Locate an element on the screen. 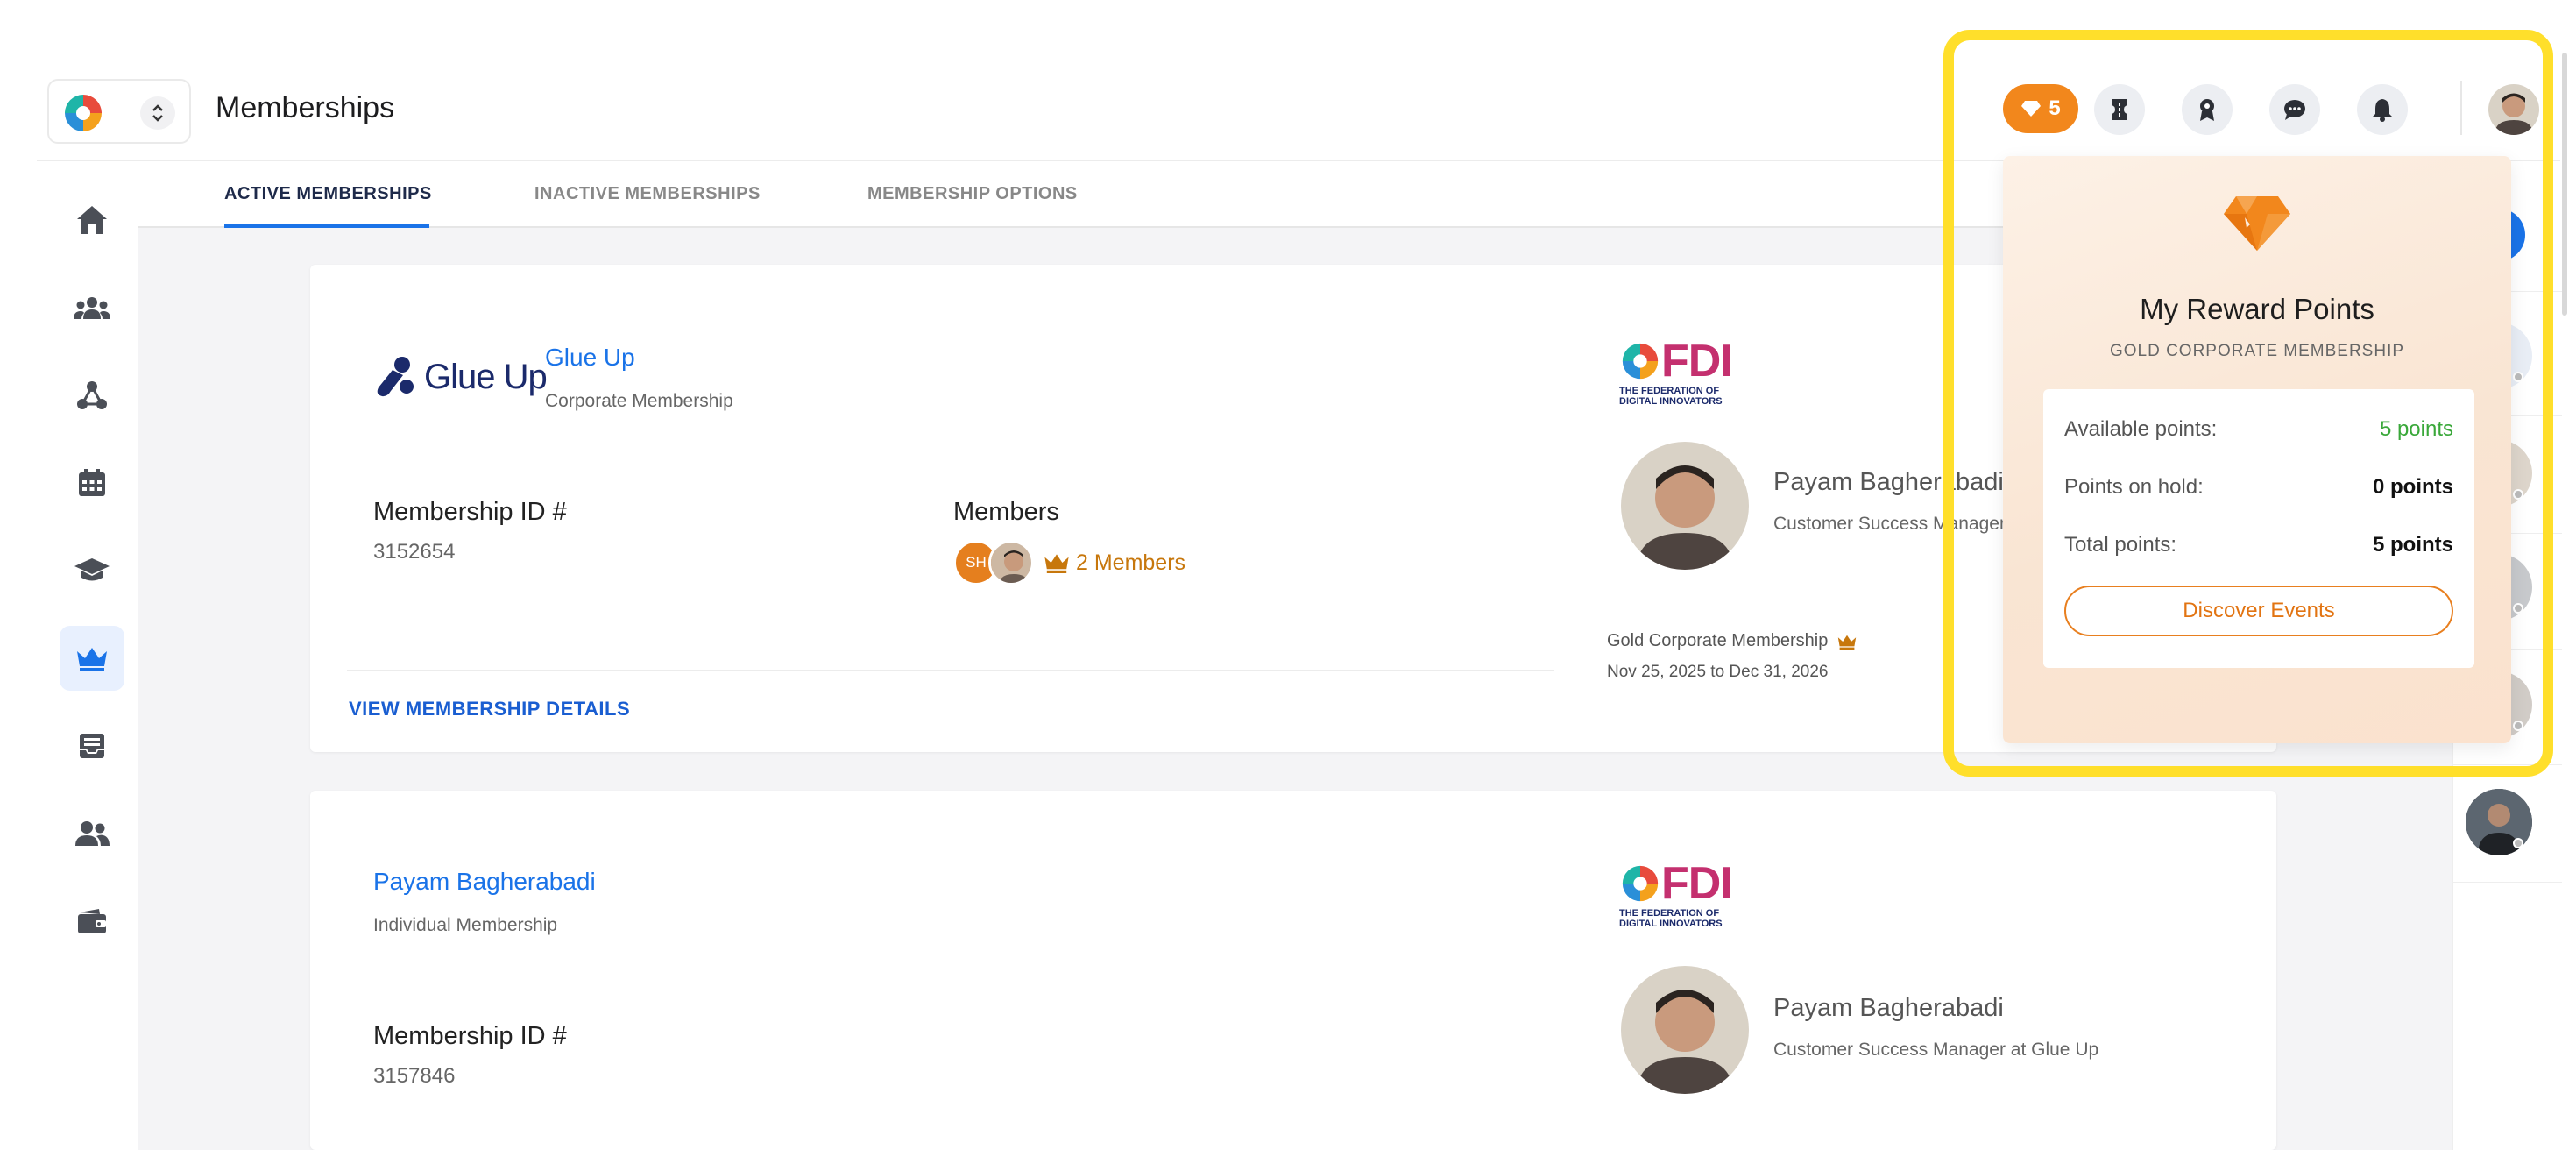  membership-id-value: 3157846 is located at coordinates (414, 1076).